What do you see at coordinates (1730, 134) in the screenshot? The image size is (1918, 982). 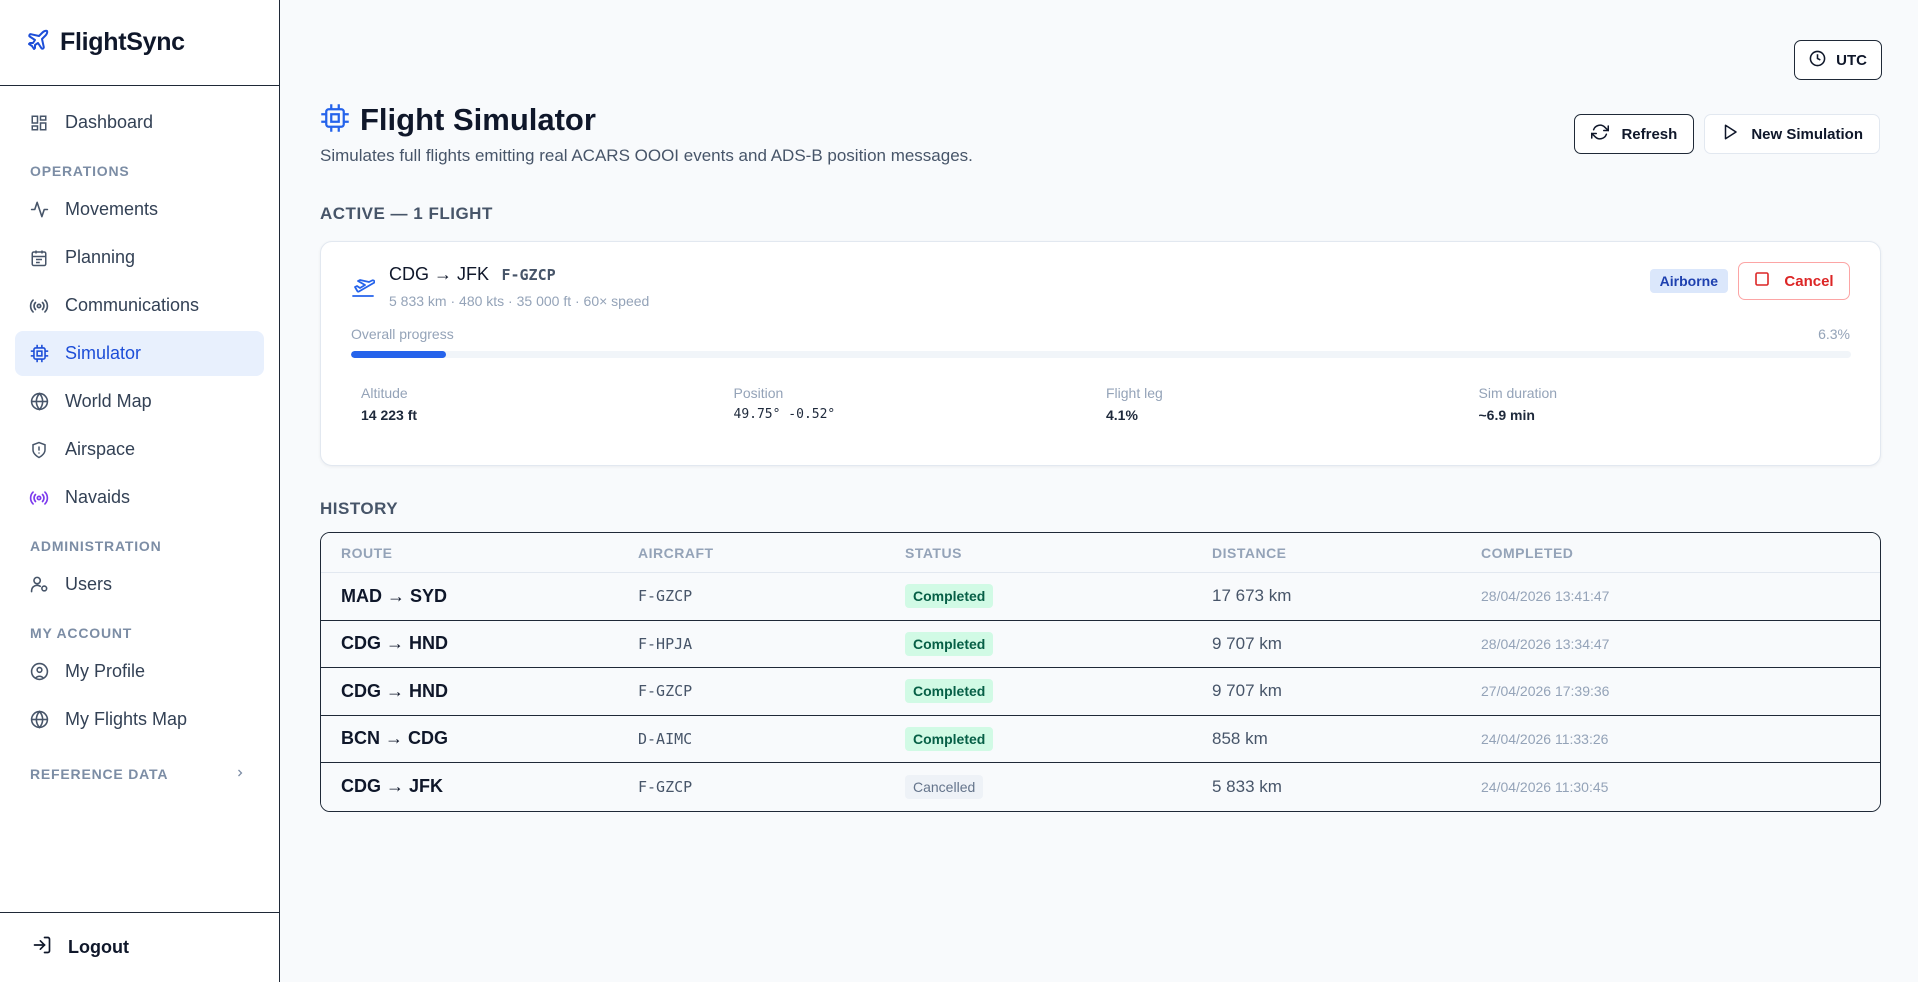 I see `play-icon` at bounding box center [1730, 134].